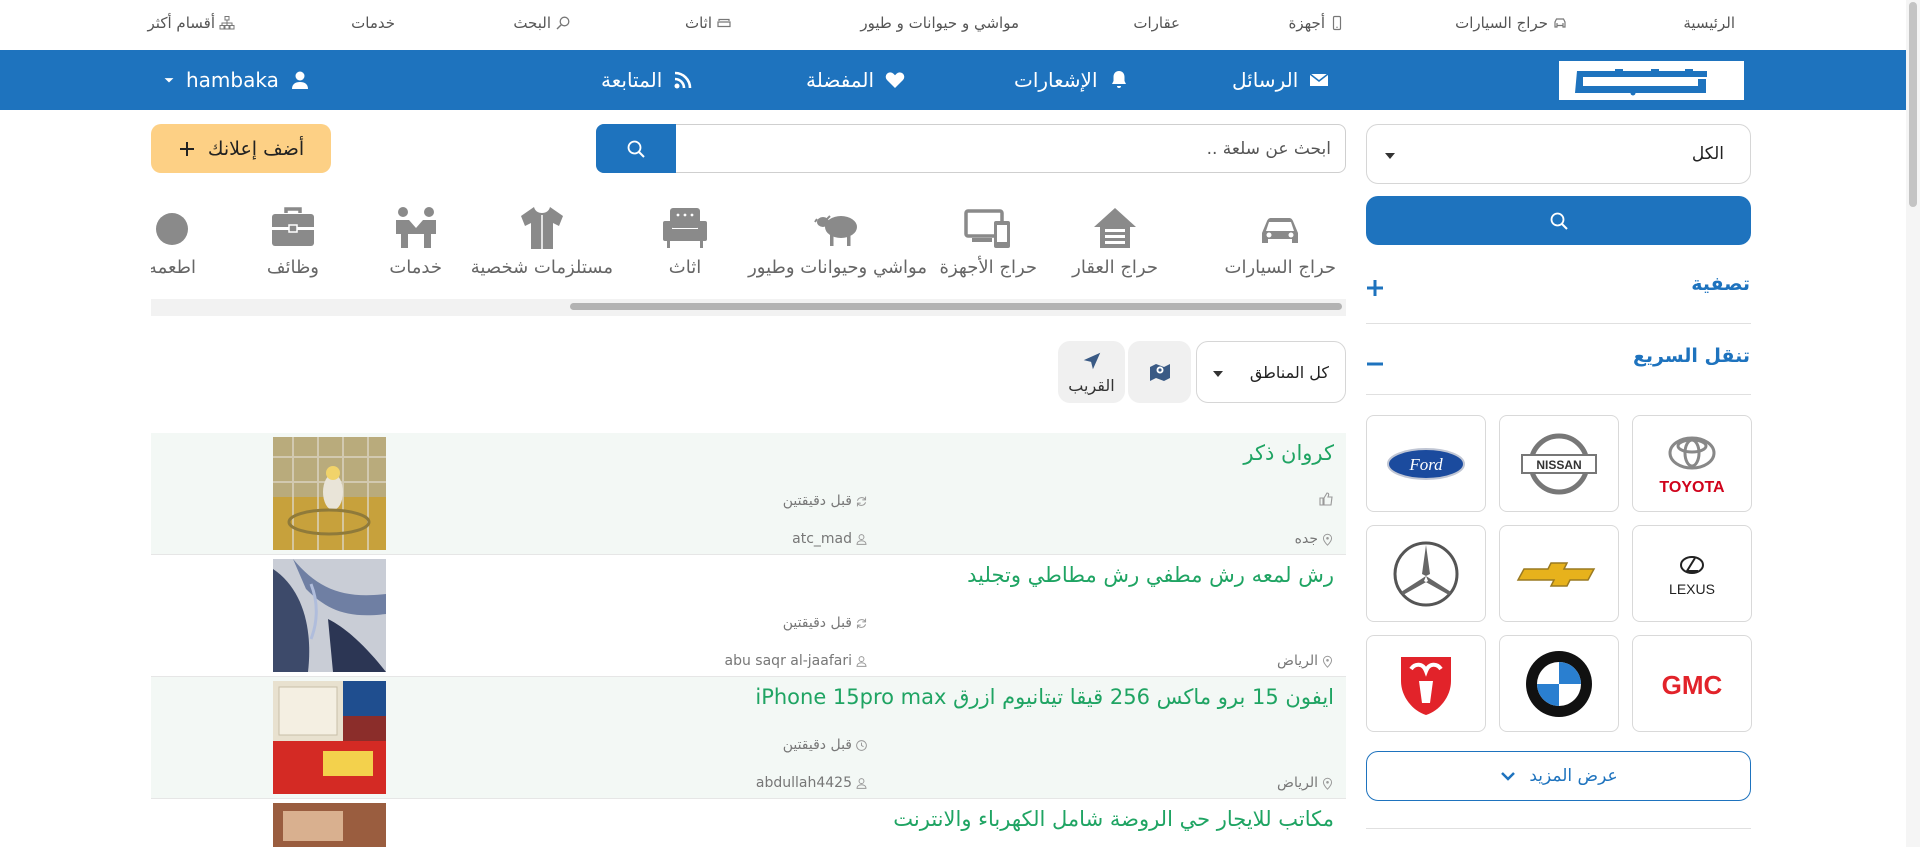 The height and width of the screenshot is (847, 1920). What do you see at coordinates (796, 661) in the screenshot?
I see `listing-user: abu saqr al-jaafari` at bounding box center [796, 661].